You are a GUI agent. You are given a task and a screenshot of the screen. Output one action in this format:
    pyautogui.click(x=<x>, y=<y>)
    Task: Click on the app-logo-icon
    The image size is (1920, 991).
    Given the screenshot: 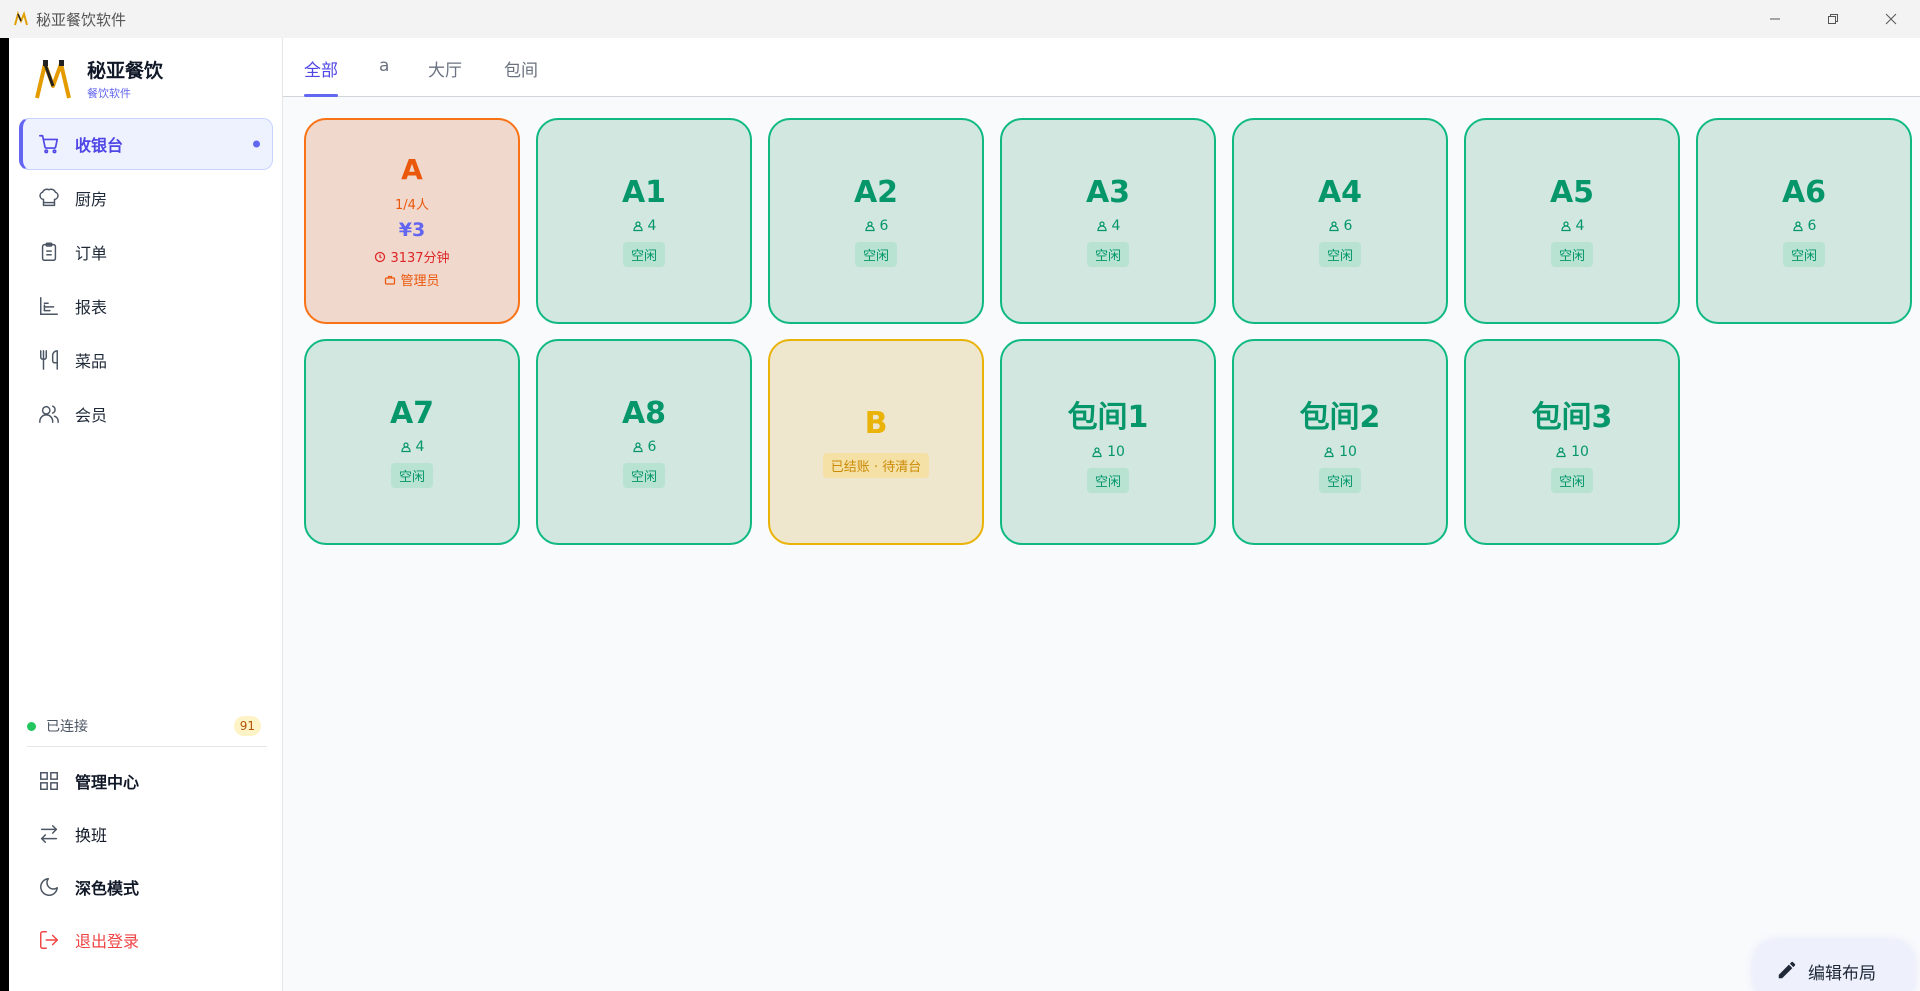 What is the action you would take?
    pyautogui.click(x=21, y=19)
    